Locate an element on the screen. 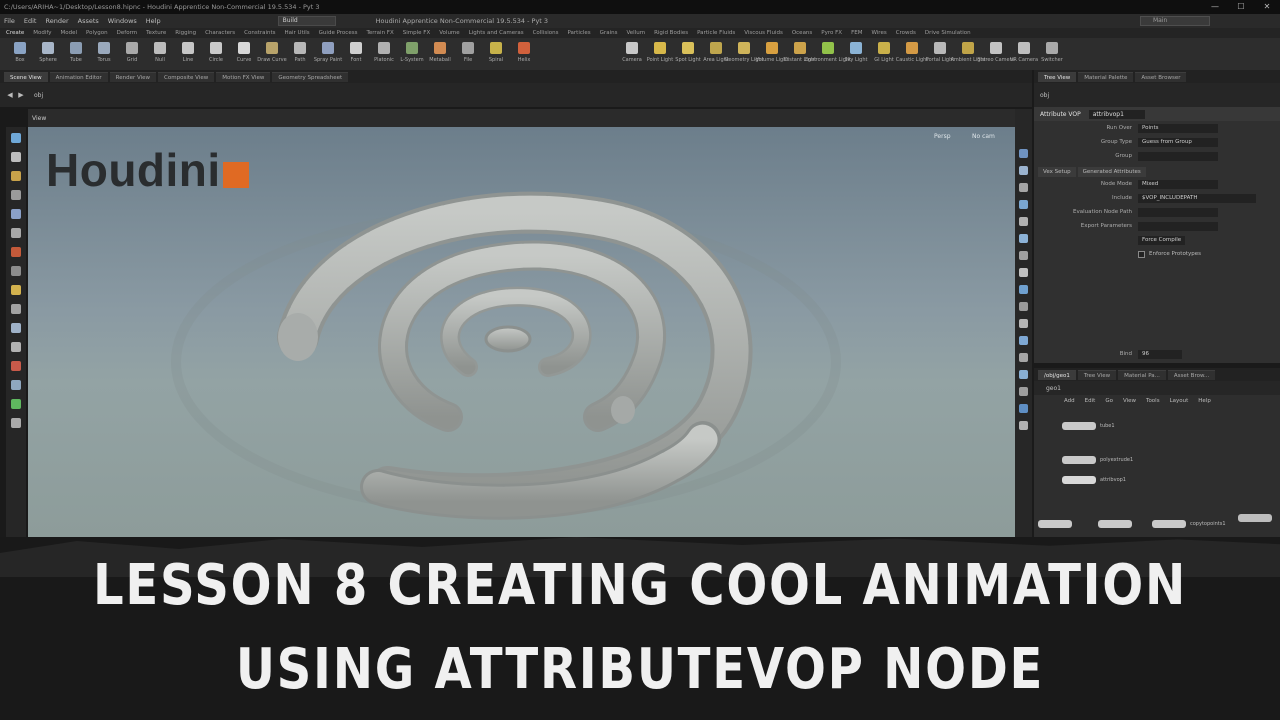  minimize-button: — is located at coordinates (1215, 7).